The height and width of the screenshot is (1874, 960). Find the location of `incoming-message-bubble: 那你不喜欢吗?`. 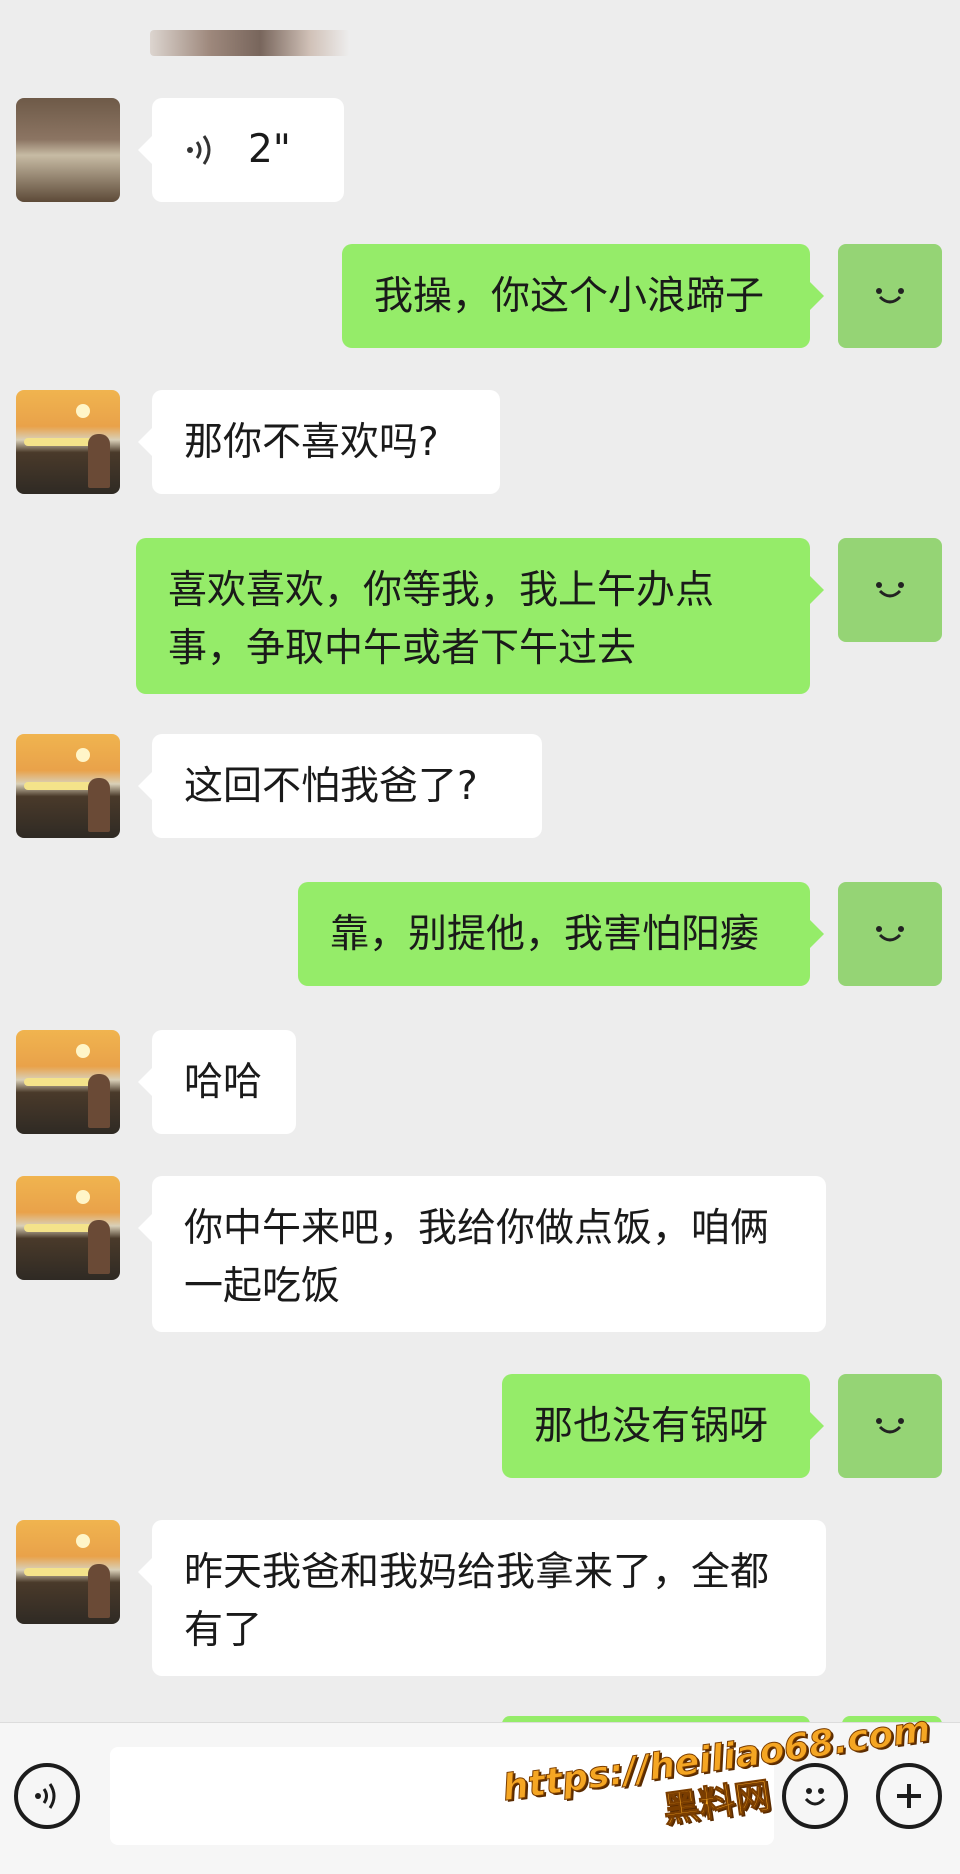

incoming-message-bubble: 那你不喜欢吗? is located at coordinates (319, 442).